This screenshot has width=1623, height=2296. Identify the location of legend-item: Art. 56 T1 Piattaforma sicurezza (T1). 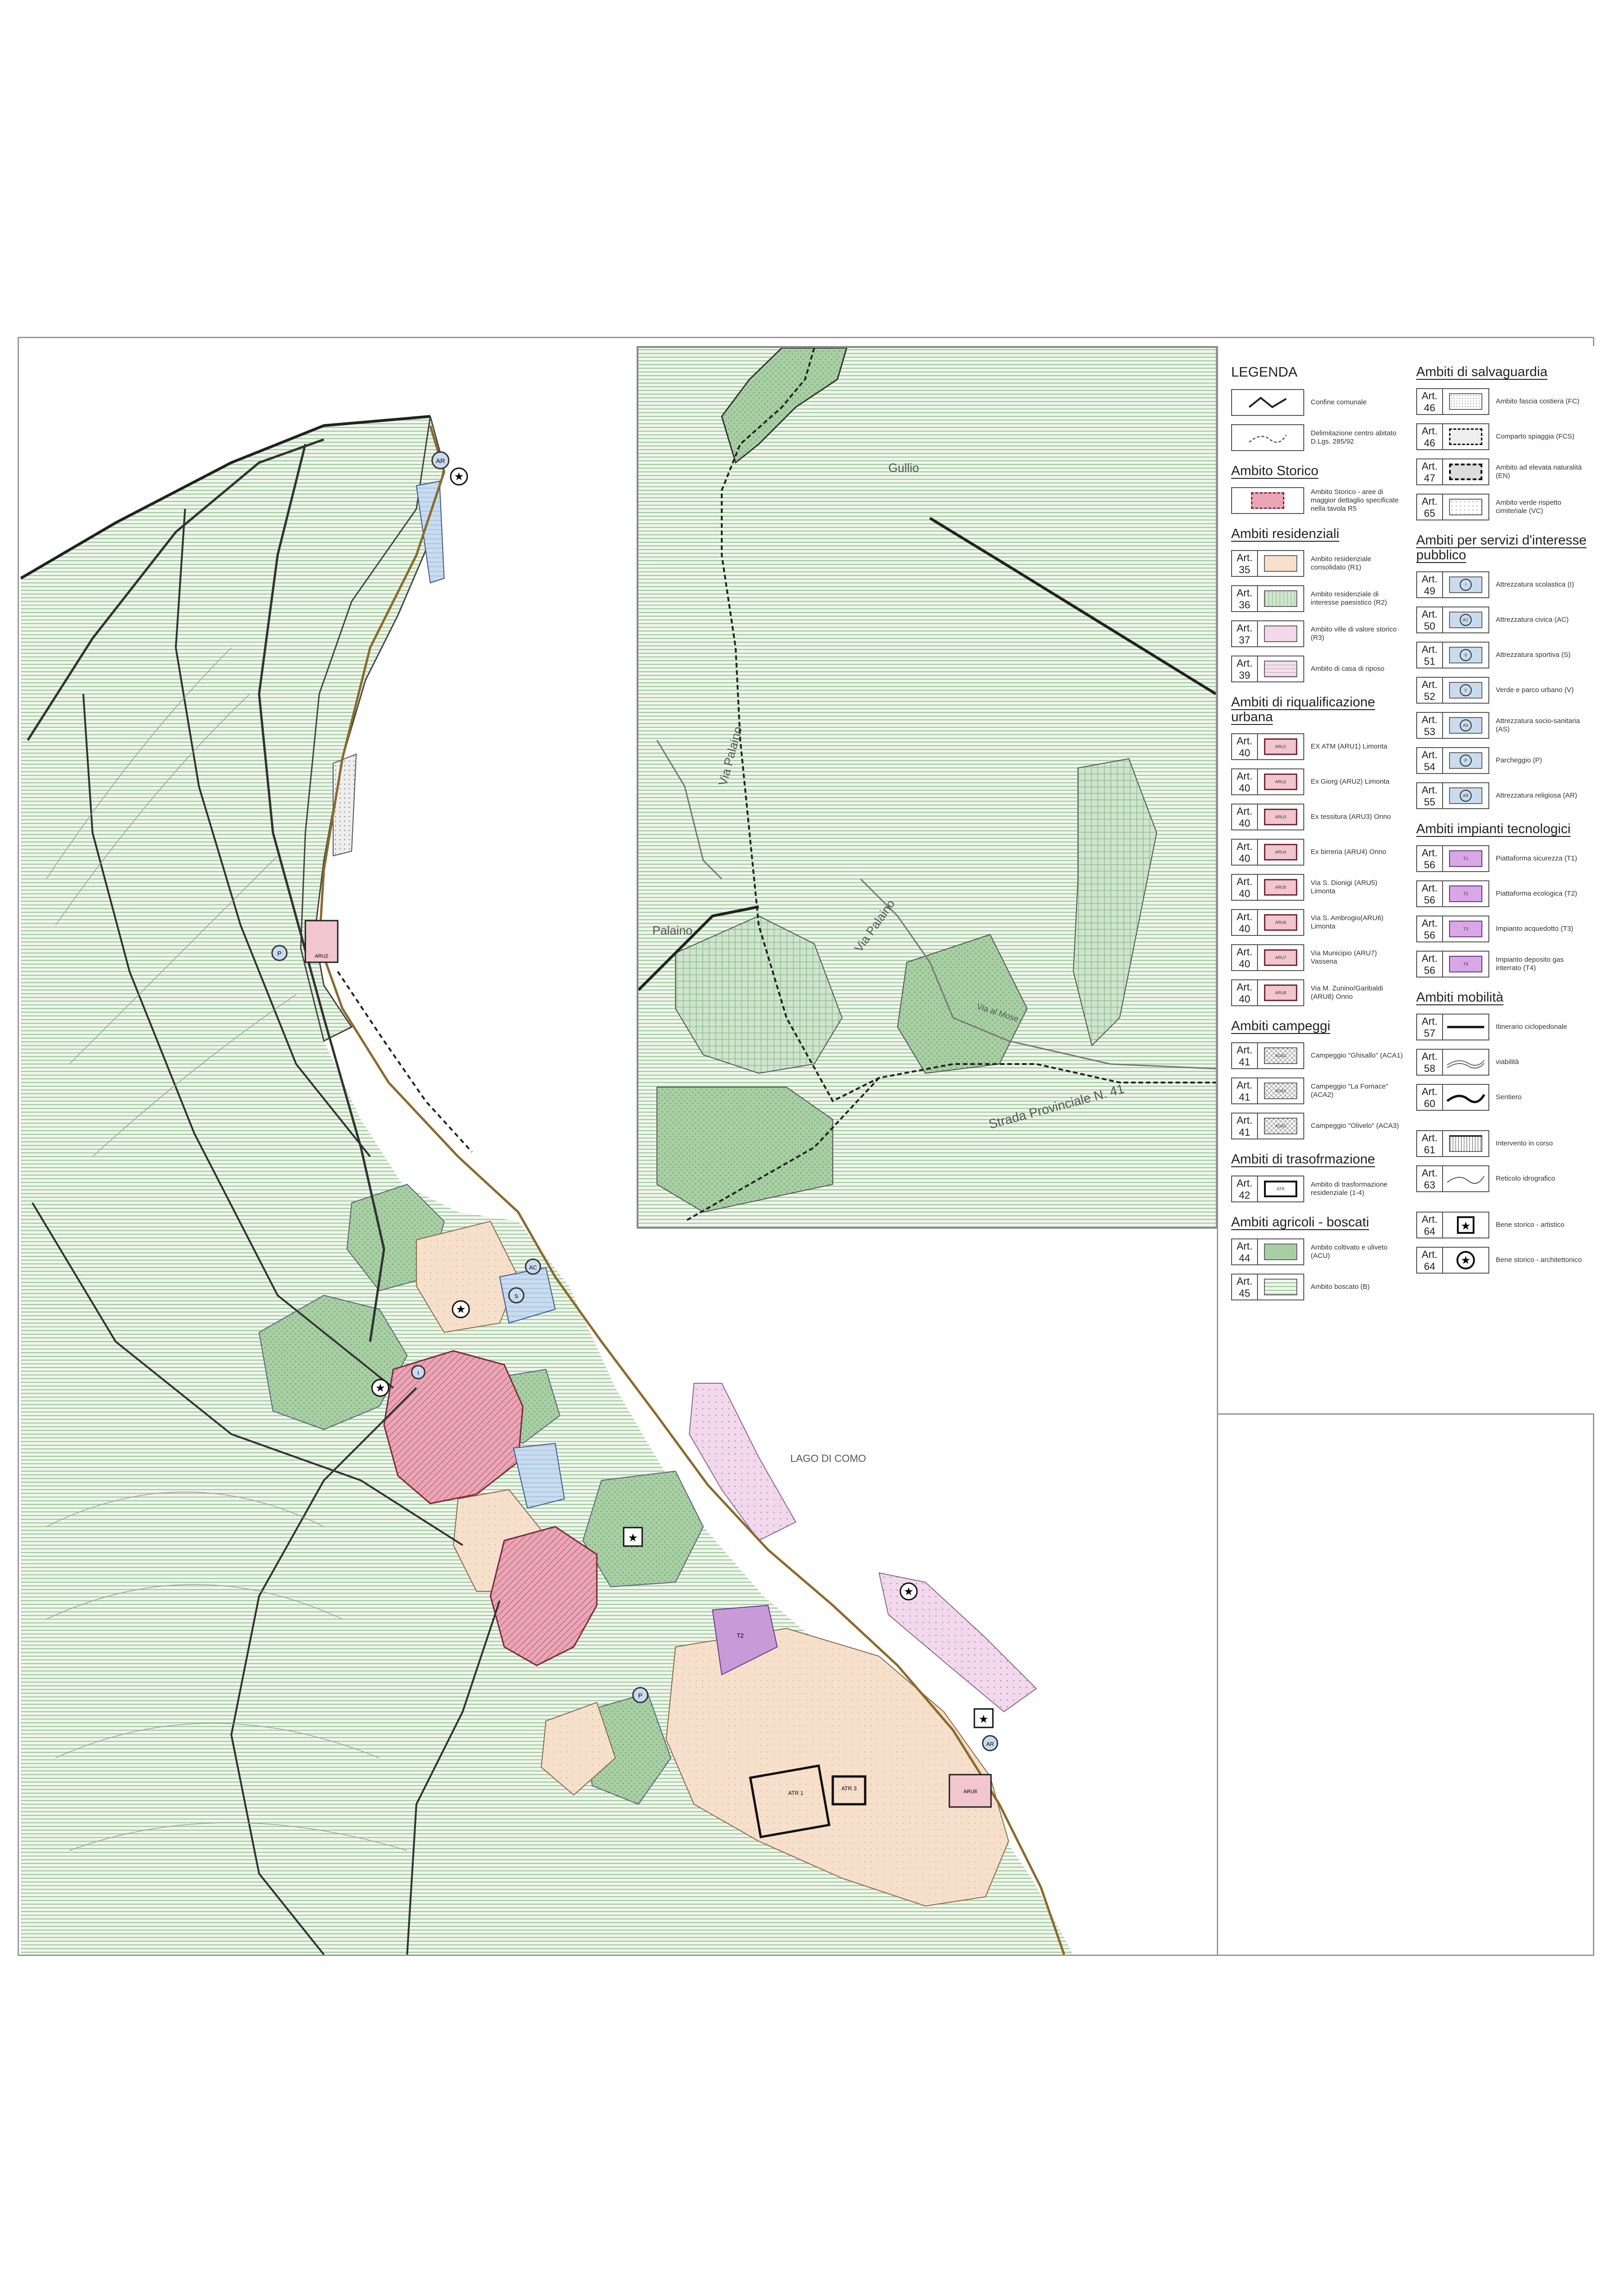
(1504, 858).